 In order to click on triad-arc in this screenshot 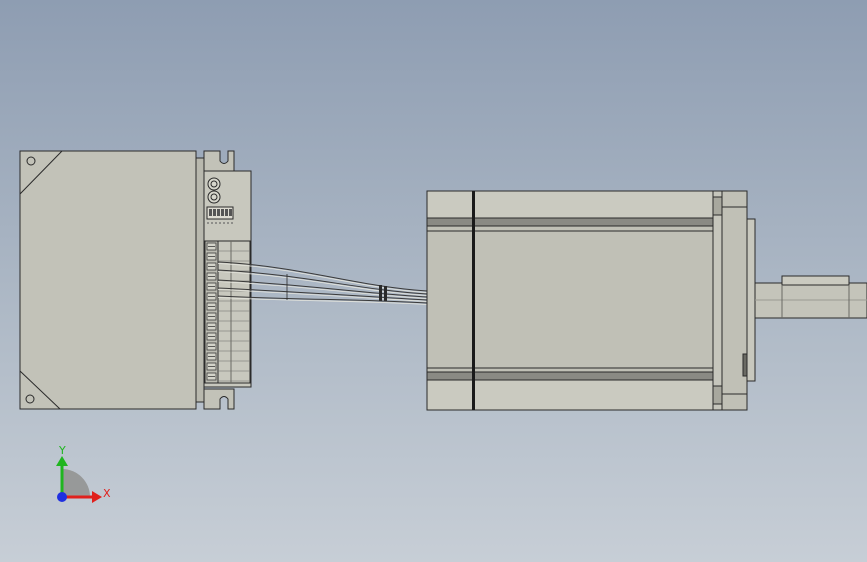, I will do `click(76, 483)`.